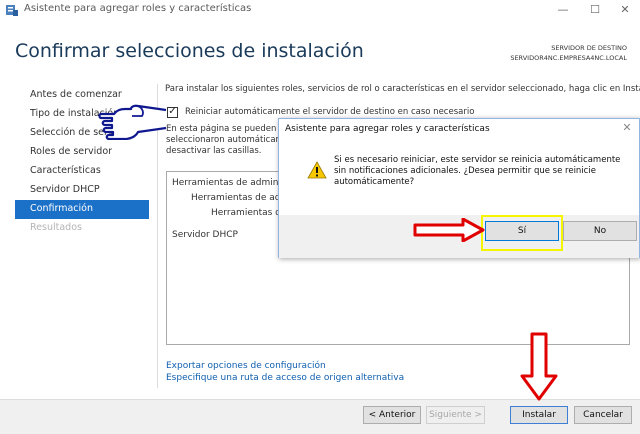  What do you see at coordinates (157, 236) in the screenshot?
I see `nav-divider` at bounding box center [157, 236].